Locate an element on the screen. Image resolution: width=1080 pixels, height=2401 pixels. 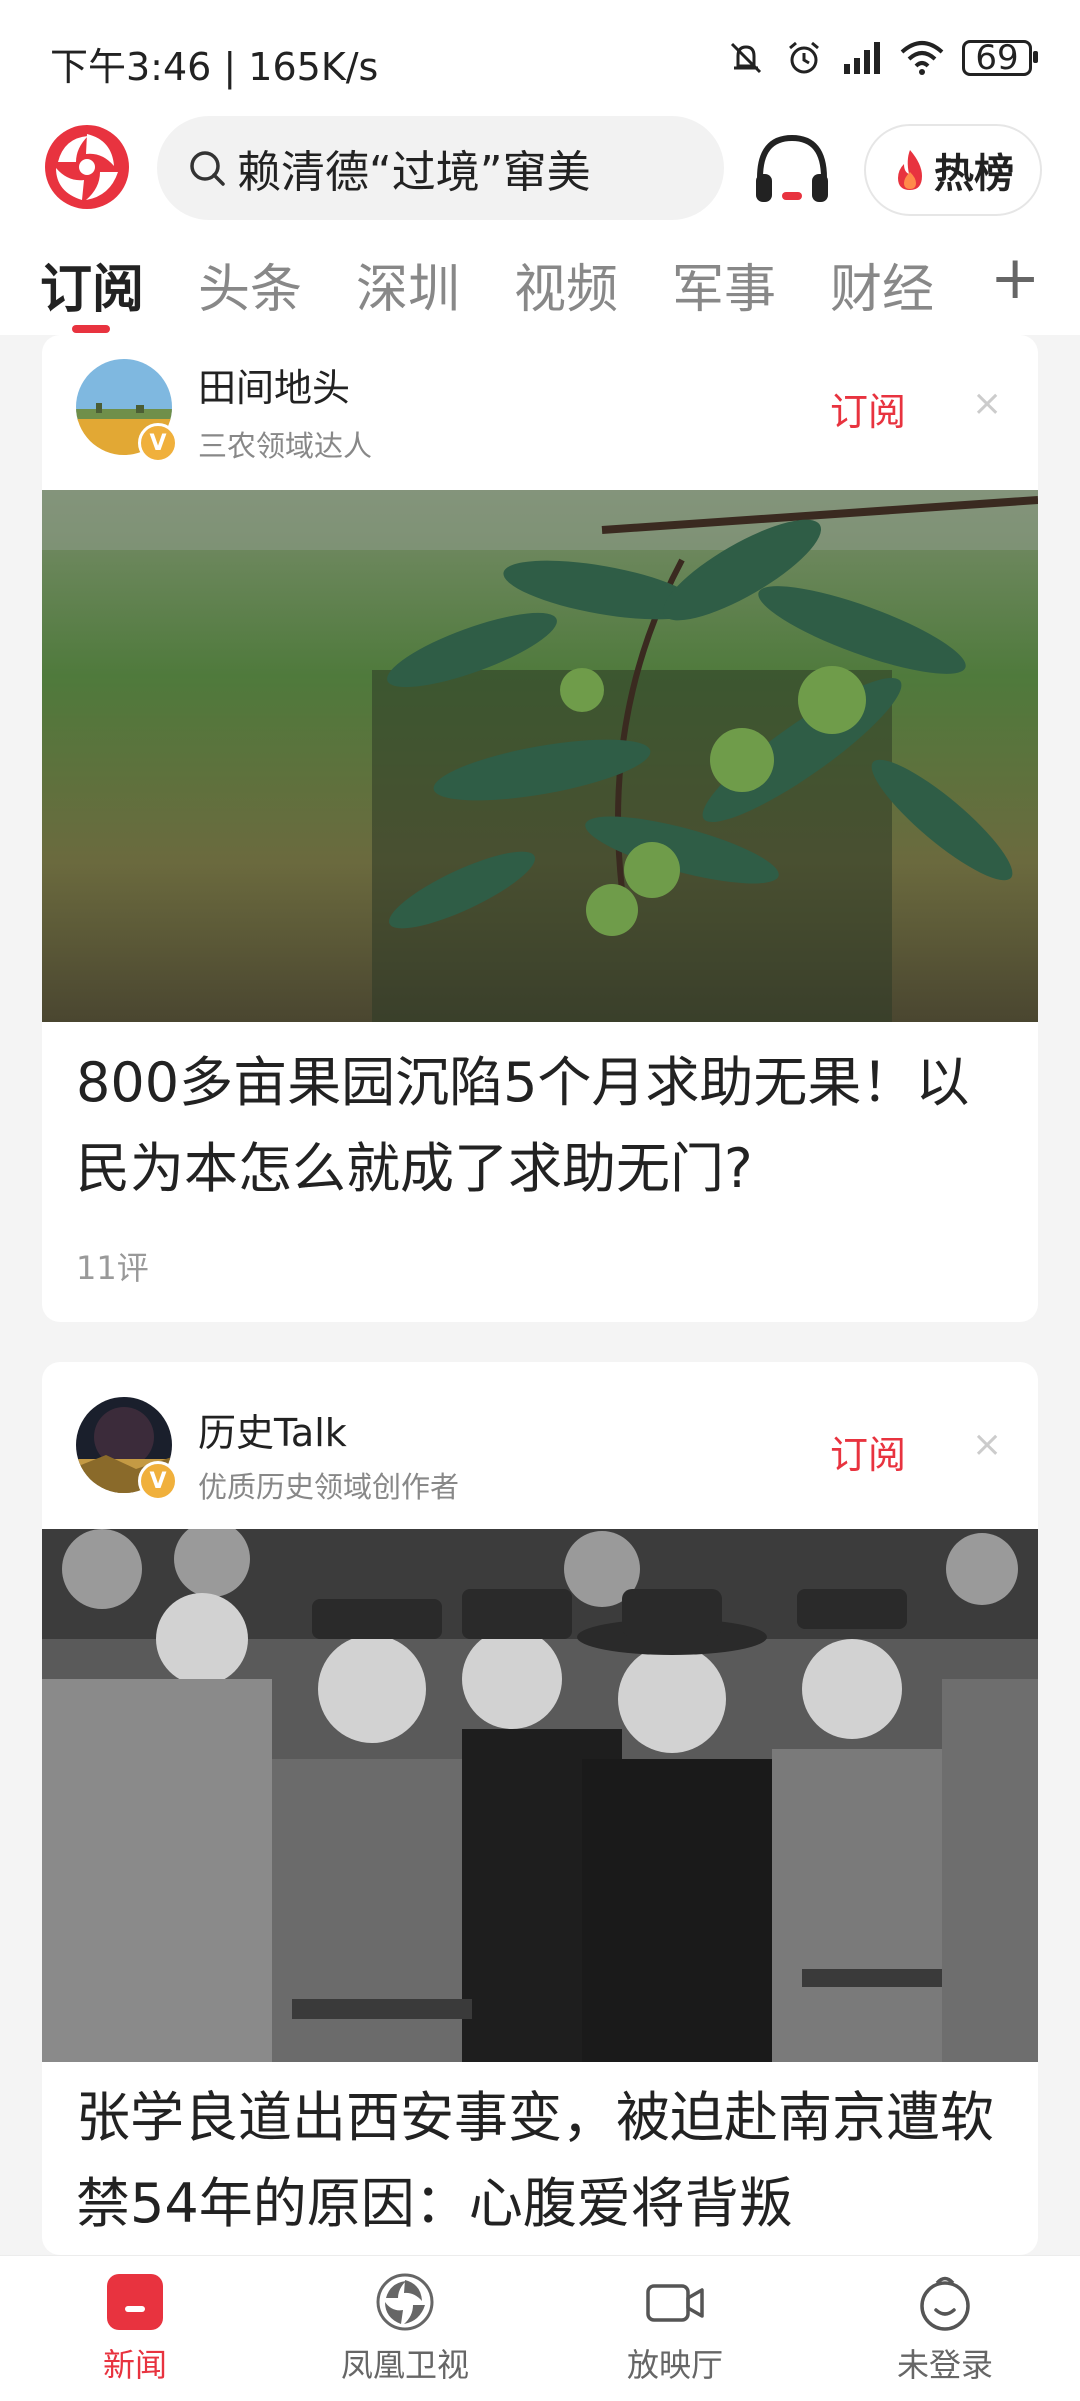
nav-profile: 未登录 is located at coordinates (945, 2328).